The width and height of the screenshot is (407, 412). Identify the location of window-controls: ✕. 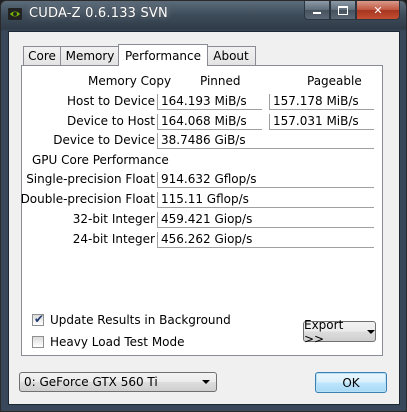
(352, 10).